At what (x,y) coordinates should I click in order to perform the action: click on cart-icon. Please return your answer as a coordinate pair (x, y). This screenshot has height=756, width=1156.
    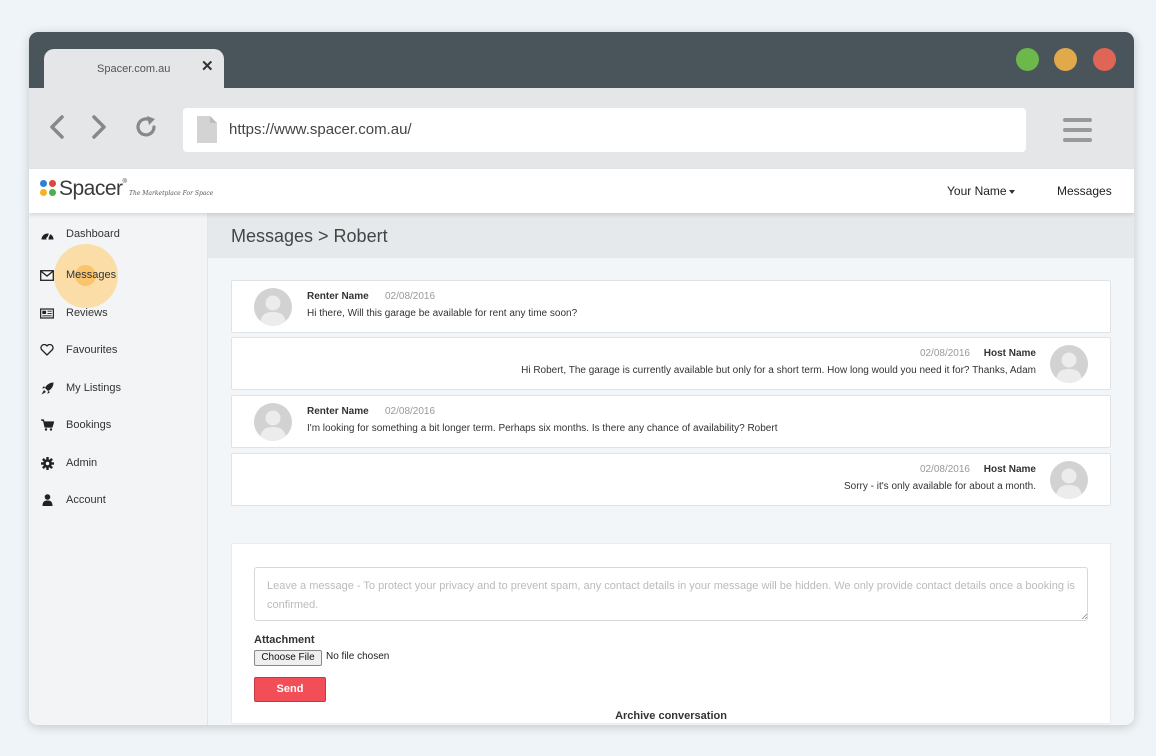
    Looking at the image, I should click on (47, 425).